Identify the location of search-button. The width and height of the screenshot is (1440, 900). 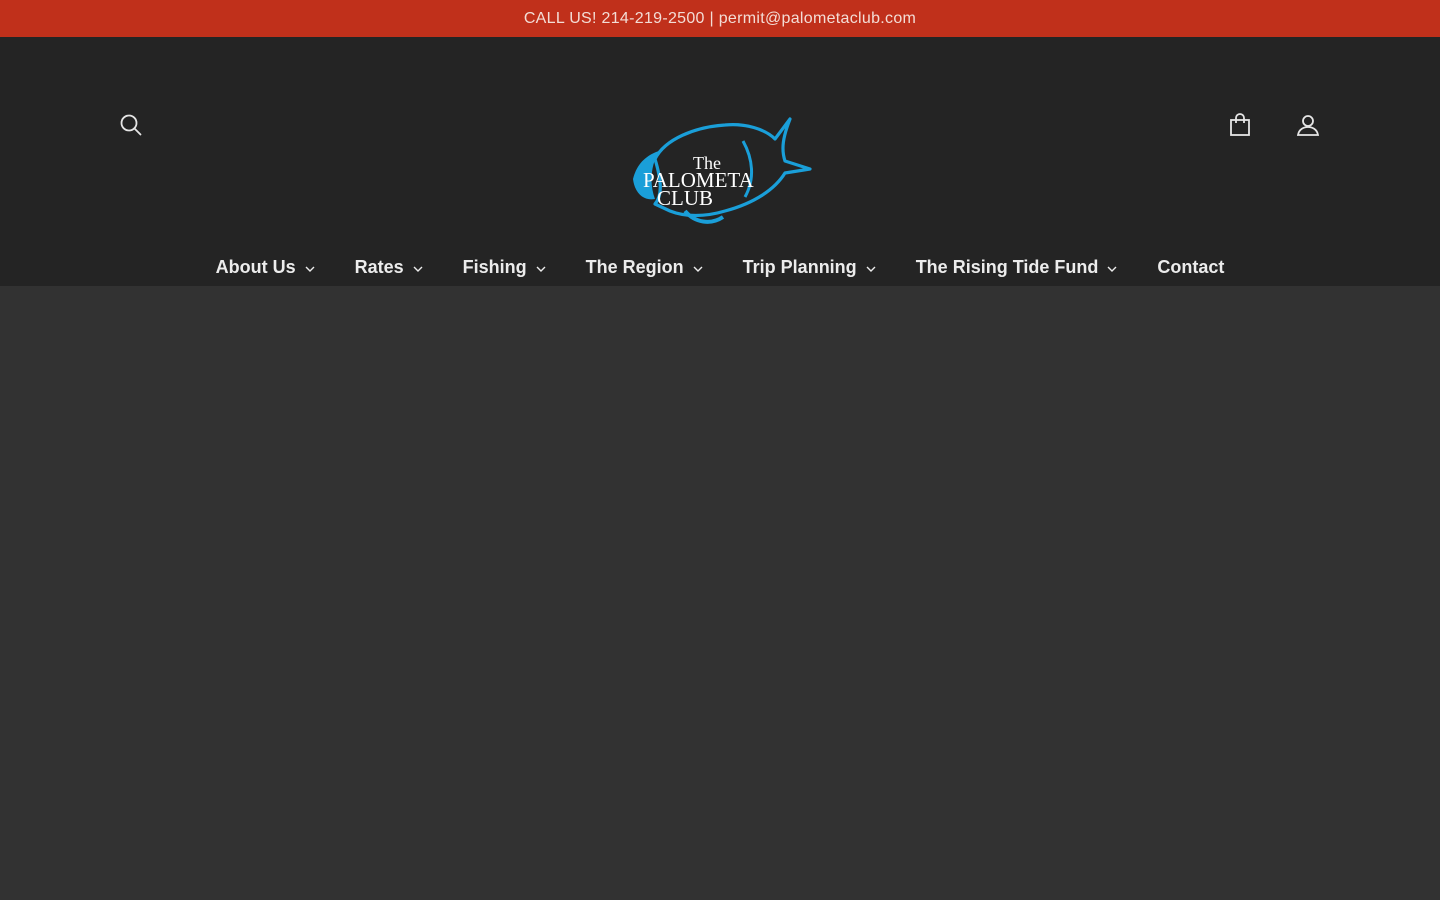
(131, 125).